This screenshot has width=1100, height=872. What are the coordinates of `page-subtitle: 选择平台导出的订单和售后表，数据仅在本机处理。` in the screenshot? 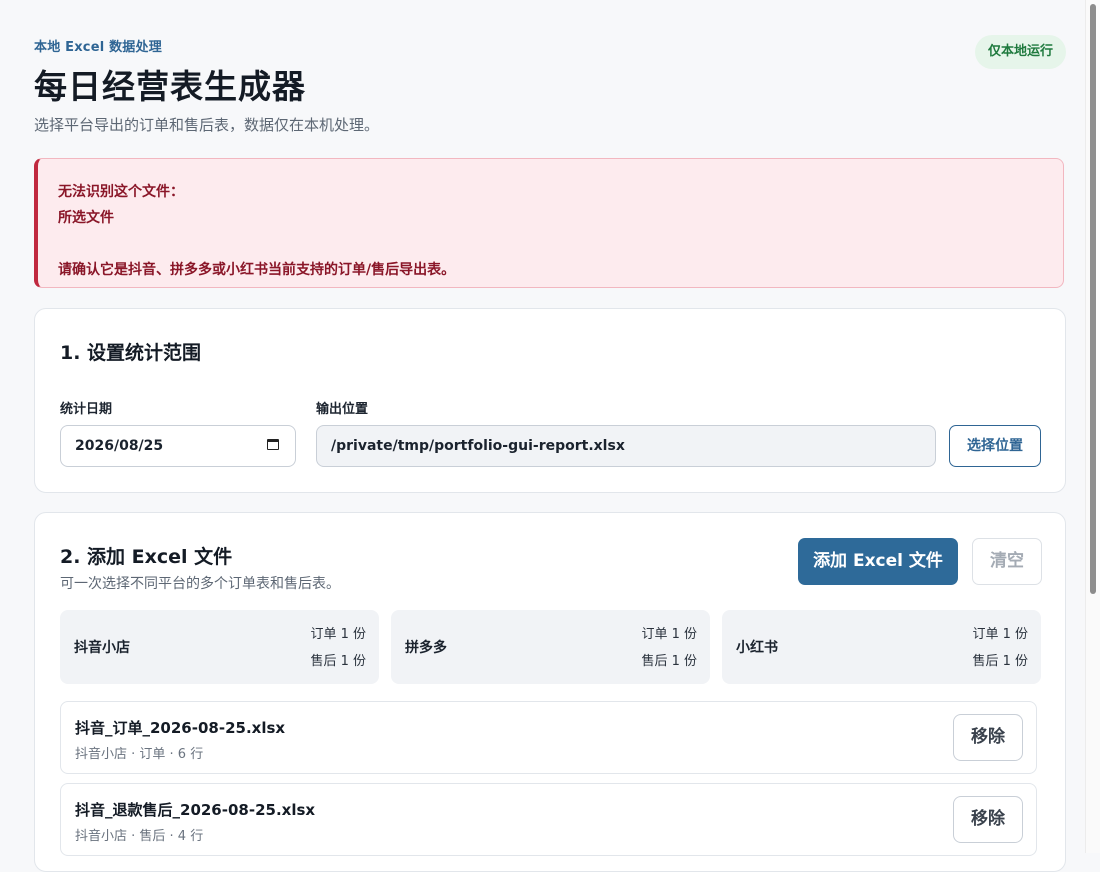 It's located at (207, 125).